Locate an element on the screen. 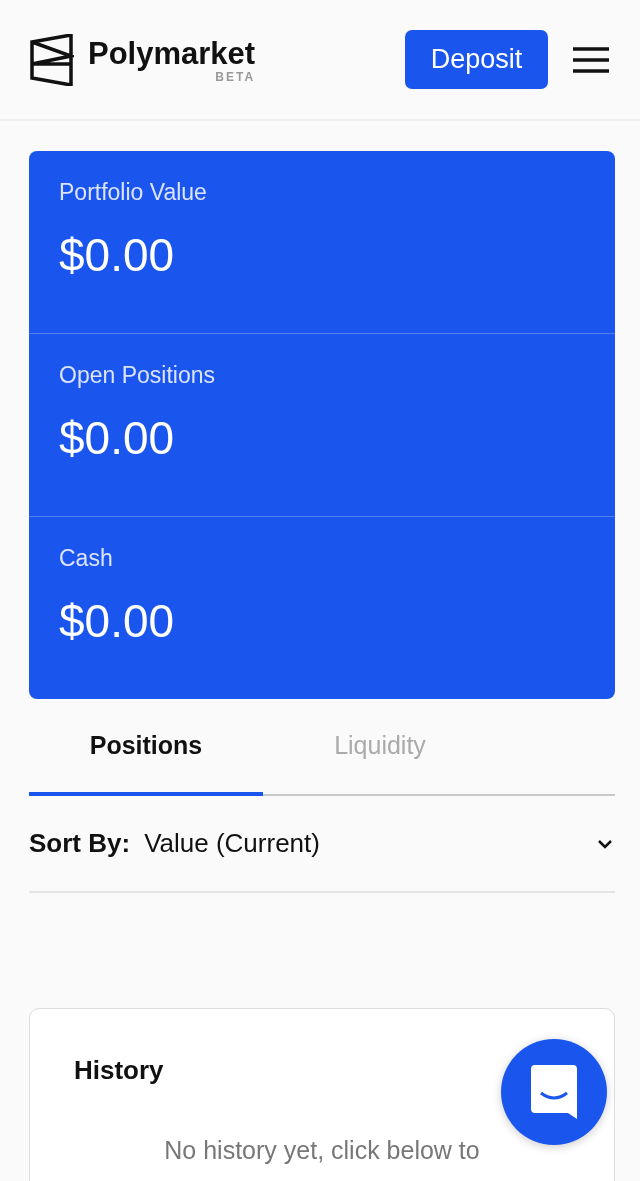  stat-label: Open Positions is located at coordinates (137, 375).